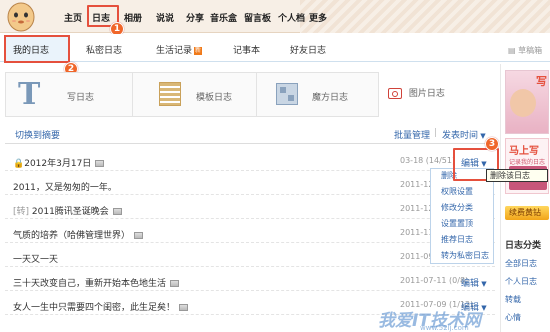 This screenshot has width=550, height=332. Describe the element at coordinates (94, 308) in the screenshot. I see `blog-title: 女人一生中只需要四个闺密，此生足矣！` at that location.